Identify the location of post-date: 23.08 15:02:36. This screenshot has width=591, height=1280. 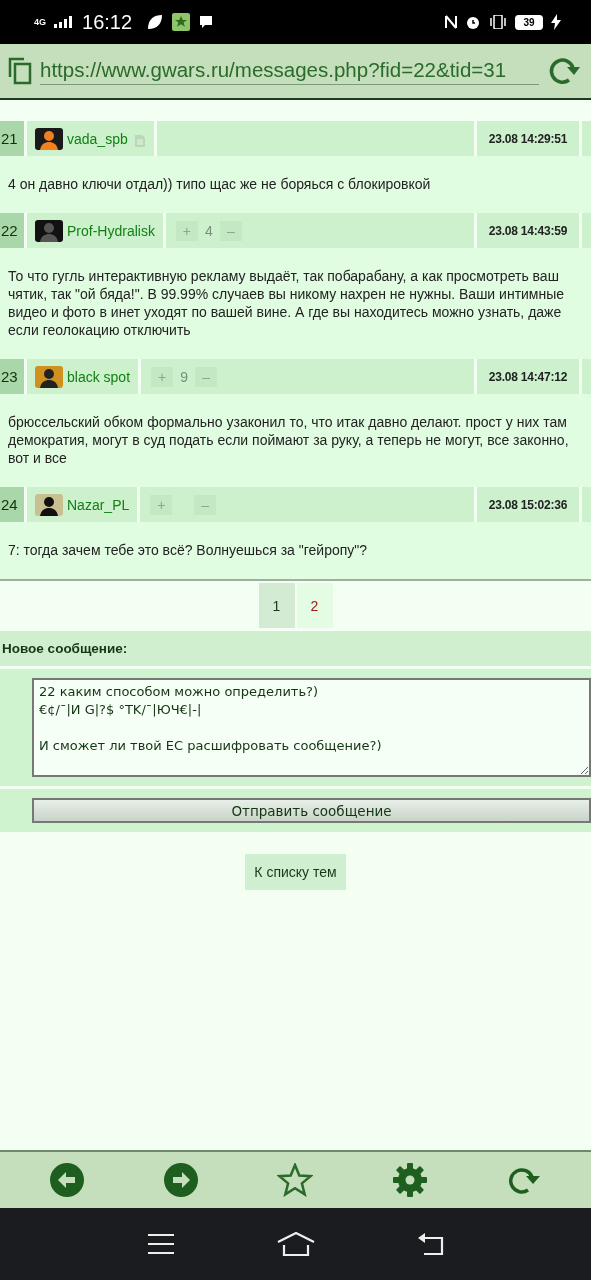
(528, 504).